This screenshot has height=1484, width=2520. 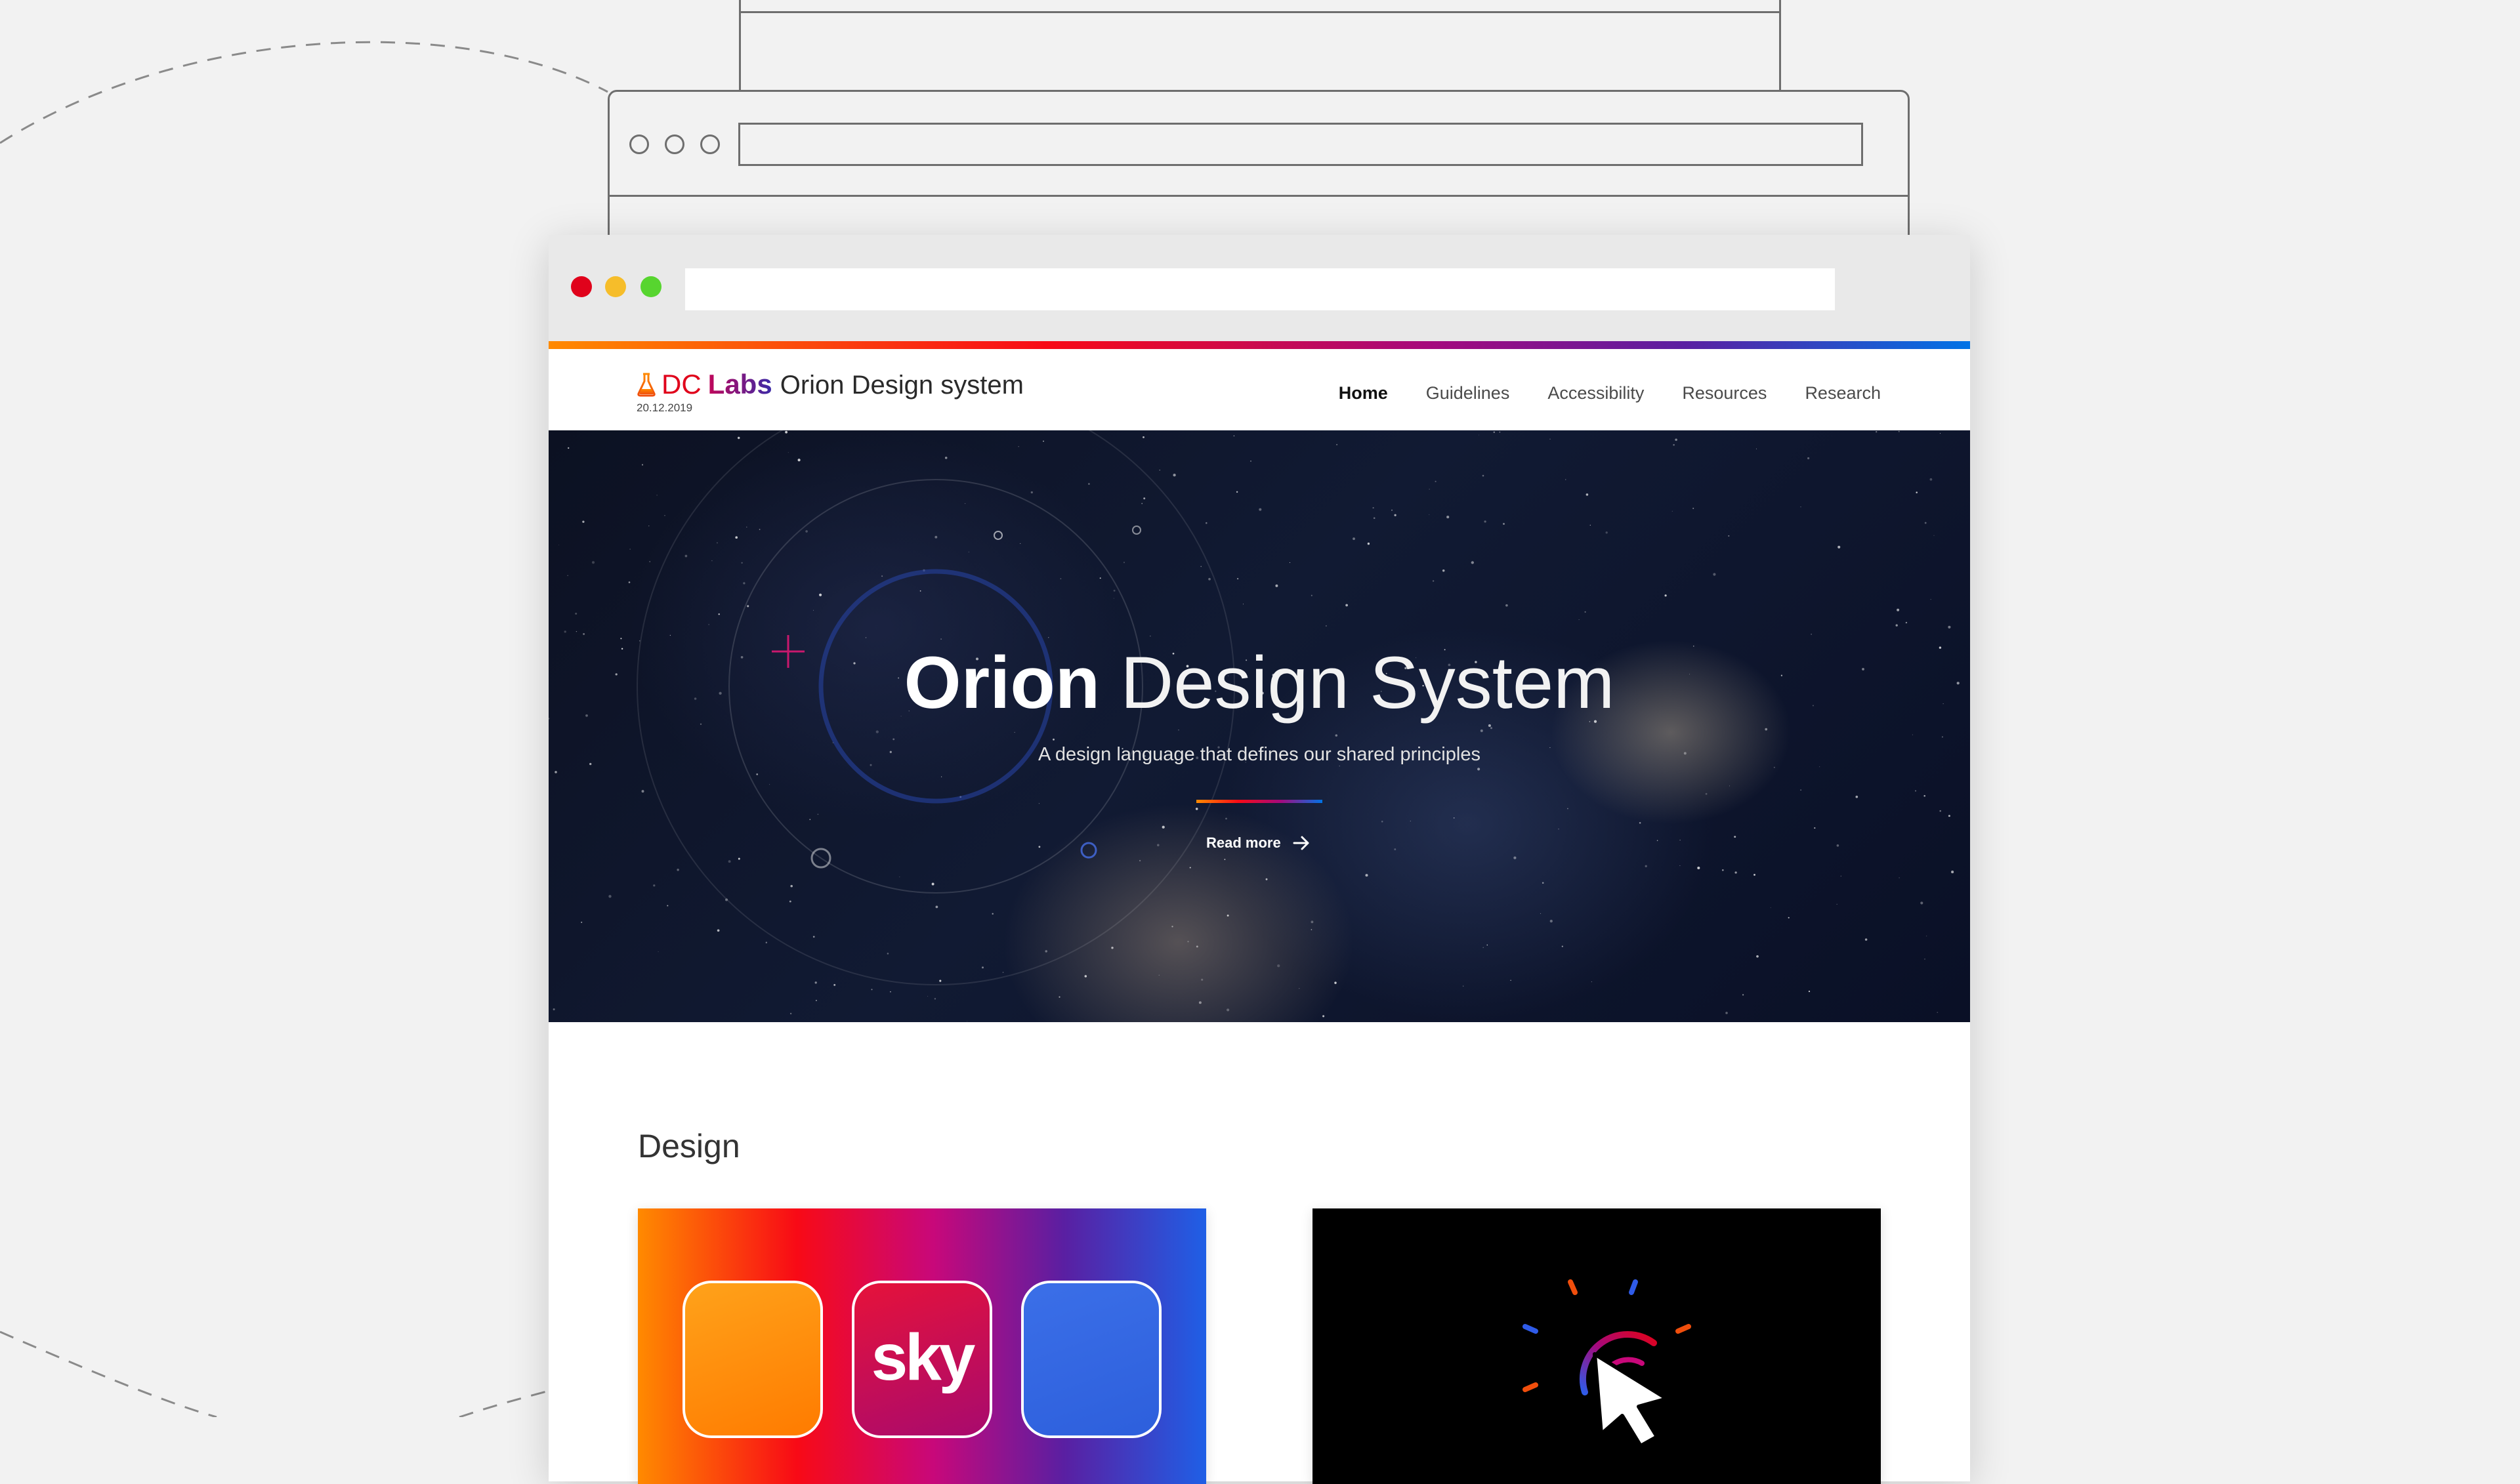 What do you see at coordinates (615, 286) in the screenshot?
I see `minimize-window-button` at bounding box center [615, 286].